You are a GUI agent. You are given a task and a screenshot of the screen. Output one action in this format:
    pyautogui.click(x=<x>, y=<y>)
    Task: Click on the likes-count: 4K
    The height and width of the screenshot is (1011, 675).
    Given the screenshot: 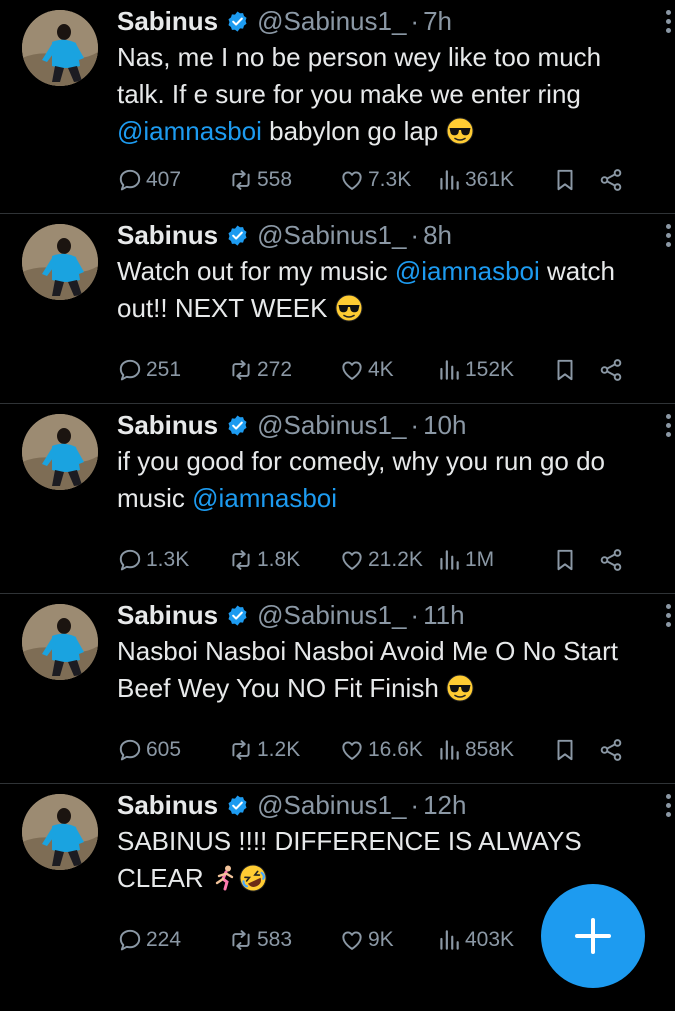 What is the action you would take?
    pyautogui.click(x=381, y=369)
    